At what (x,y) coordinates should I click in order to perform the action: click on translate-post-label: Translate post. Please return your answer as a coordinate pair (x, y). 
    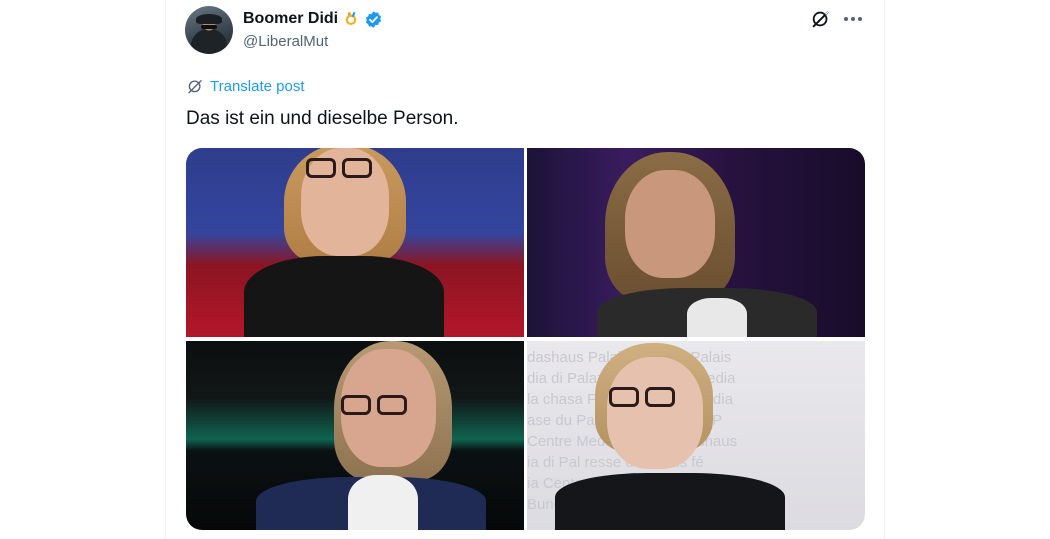
    Looking at the image, I should click on (257, 86).